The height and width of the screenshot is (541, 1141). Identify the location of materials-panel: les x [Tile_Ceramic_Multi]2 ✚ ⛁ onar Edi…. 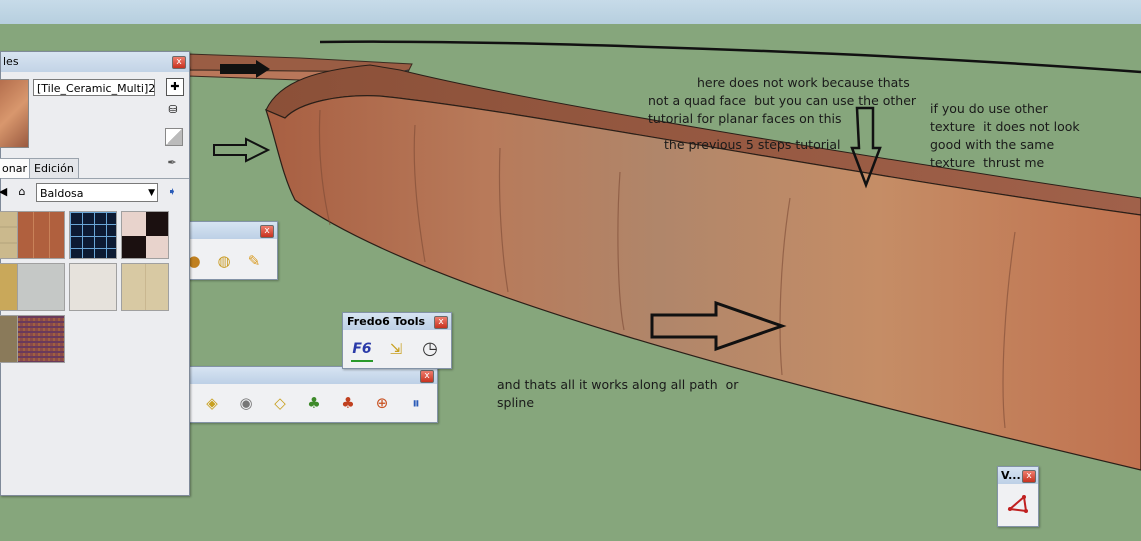
(95, 273).